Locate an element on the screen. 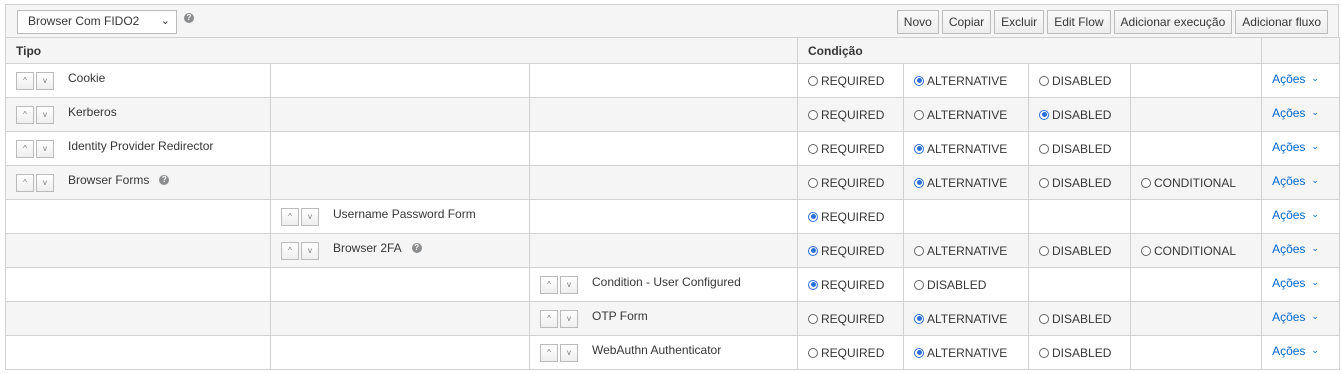 This screenshot has width=1342, height=374. condition-cell: REQUIRED is located at coordinates (851, 80).